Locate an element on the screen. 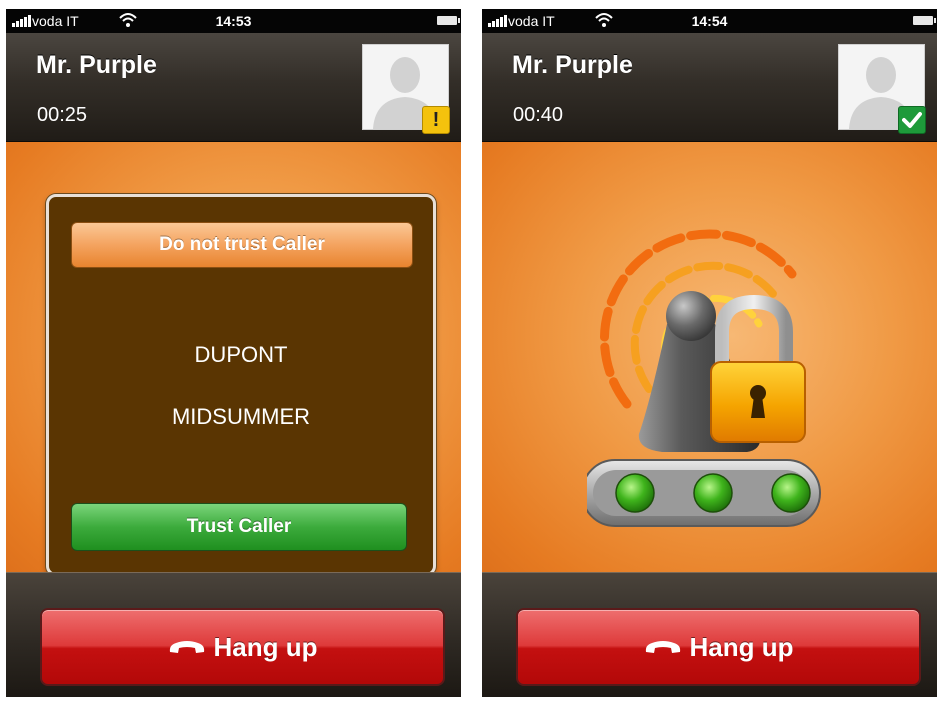  checkmark-icon is located at coordinates (912, 120).